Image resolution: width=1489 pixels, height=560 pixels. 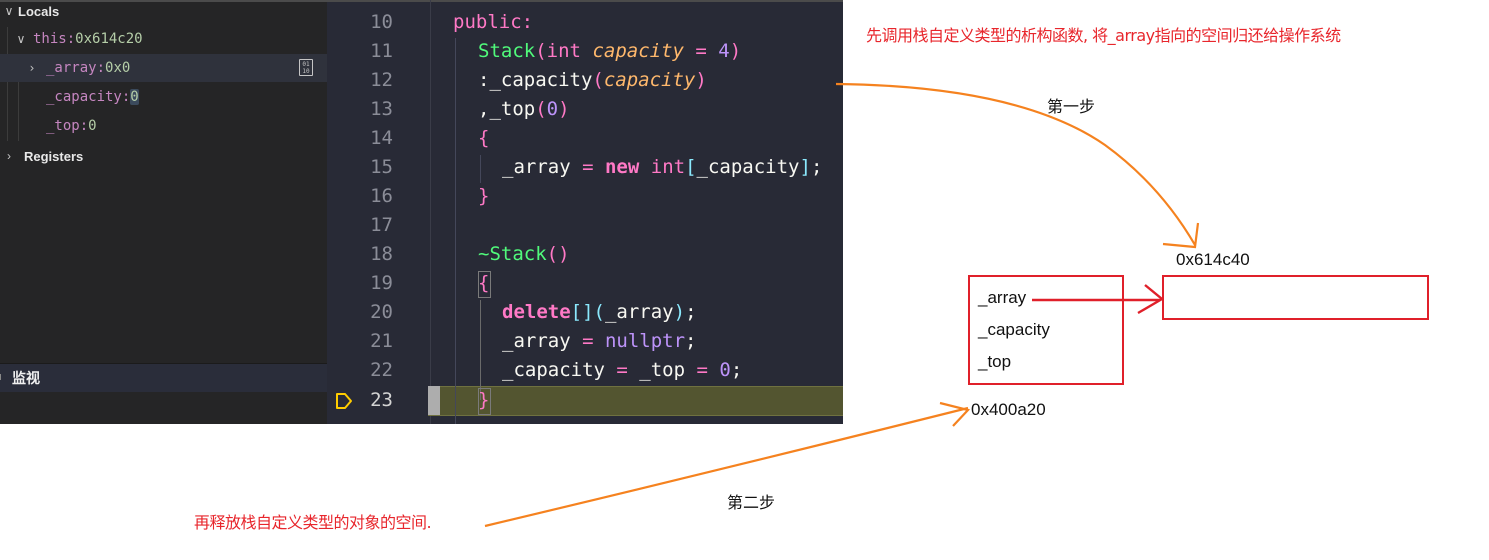 What do you see at coordinates (381, 312) in the screenshot?
I see `line-number: 20` at bounding box center [381, 312].